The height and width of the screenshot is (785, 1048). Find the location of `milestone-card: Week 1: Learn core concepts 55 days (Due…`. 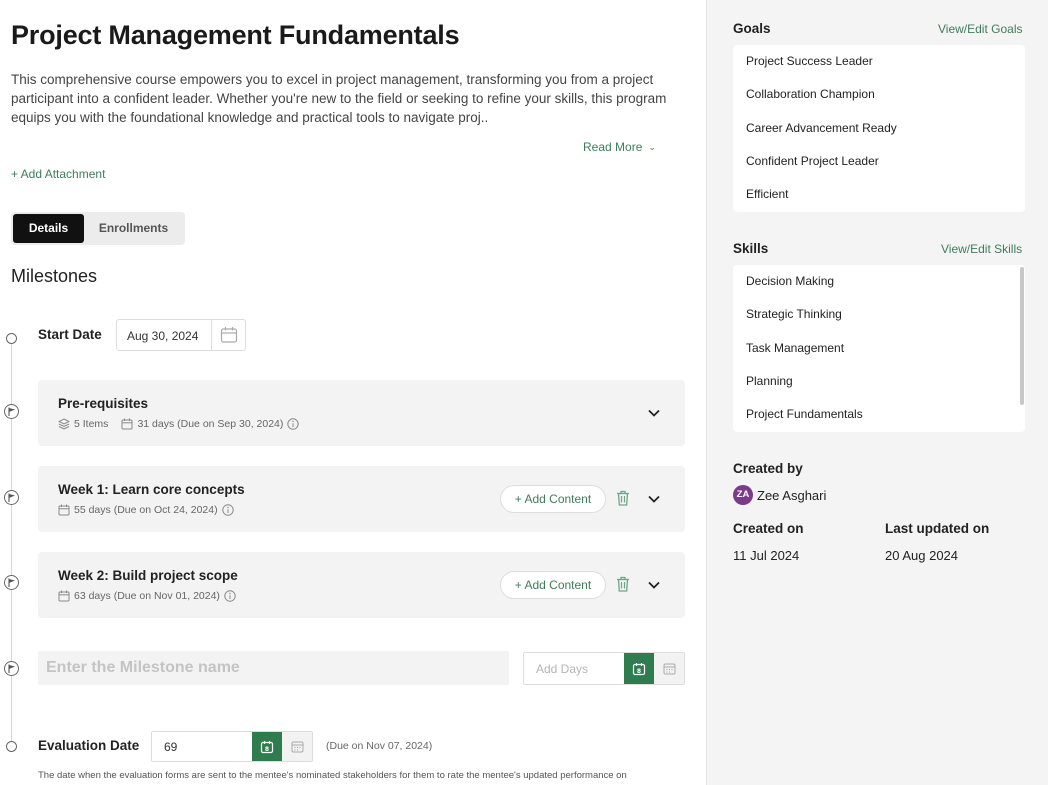

milestone-card: Week 1: Learn core concepts 55 days (Due… is located at coordinates (361, 499).